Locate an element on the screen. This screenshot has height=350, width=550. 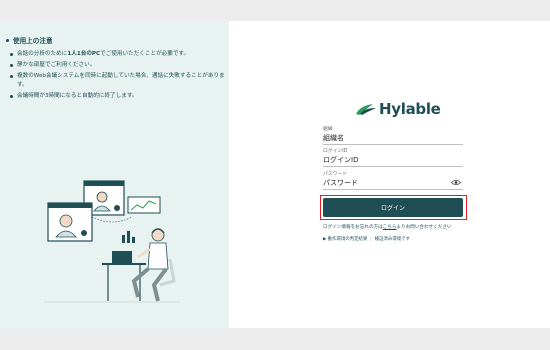
environment-check-link: ▶ 動作環境の判定結果 is located at coordinates (345, 239).